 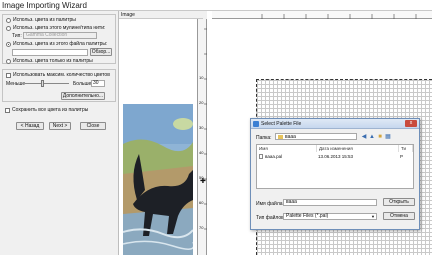 I want to click on option-palette-only: Использ. цвета только из палитры, so click(x=49, y=61).